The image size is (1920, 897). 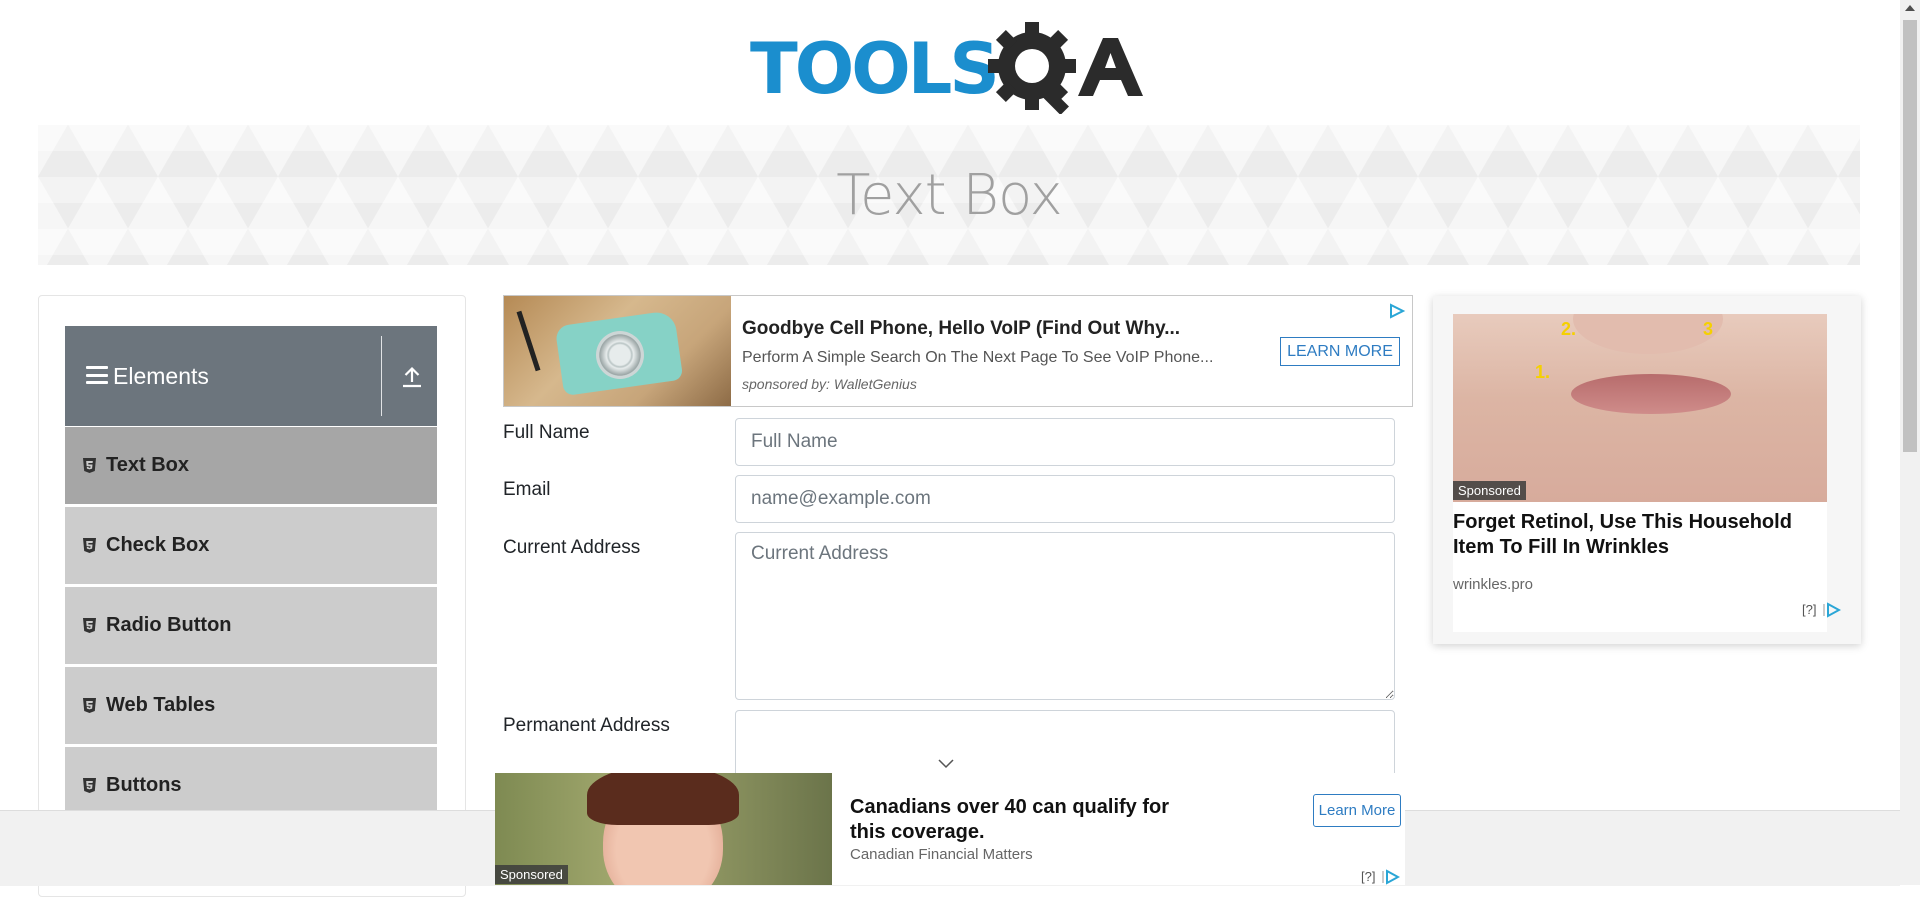 What do you see at coordinates (617, 351) in the screenshot?
I see `ad-image-rotary-phone` at bounding box center [617, 351].